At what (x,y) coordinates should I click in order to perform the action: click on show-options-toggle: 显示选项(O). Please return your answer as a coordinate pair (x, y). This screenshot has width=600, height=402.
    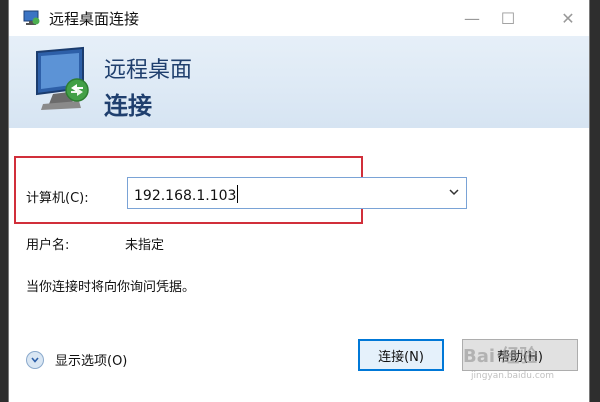
    Looking at the image, I should click on (76, 359).